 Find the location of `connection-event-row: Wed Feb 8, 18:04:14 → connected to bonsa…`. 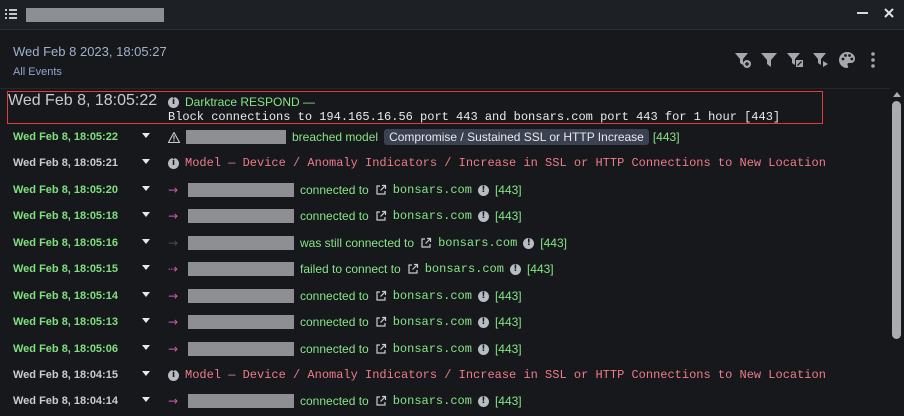

connection-event-row: Wed Feb 8, 18:04:14 → connected to bonsa… is located at coordinates (445, 401).